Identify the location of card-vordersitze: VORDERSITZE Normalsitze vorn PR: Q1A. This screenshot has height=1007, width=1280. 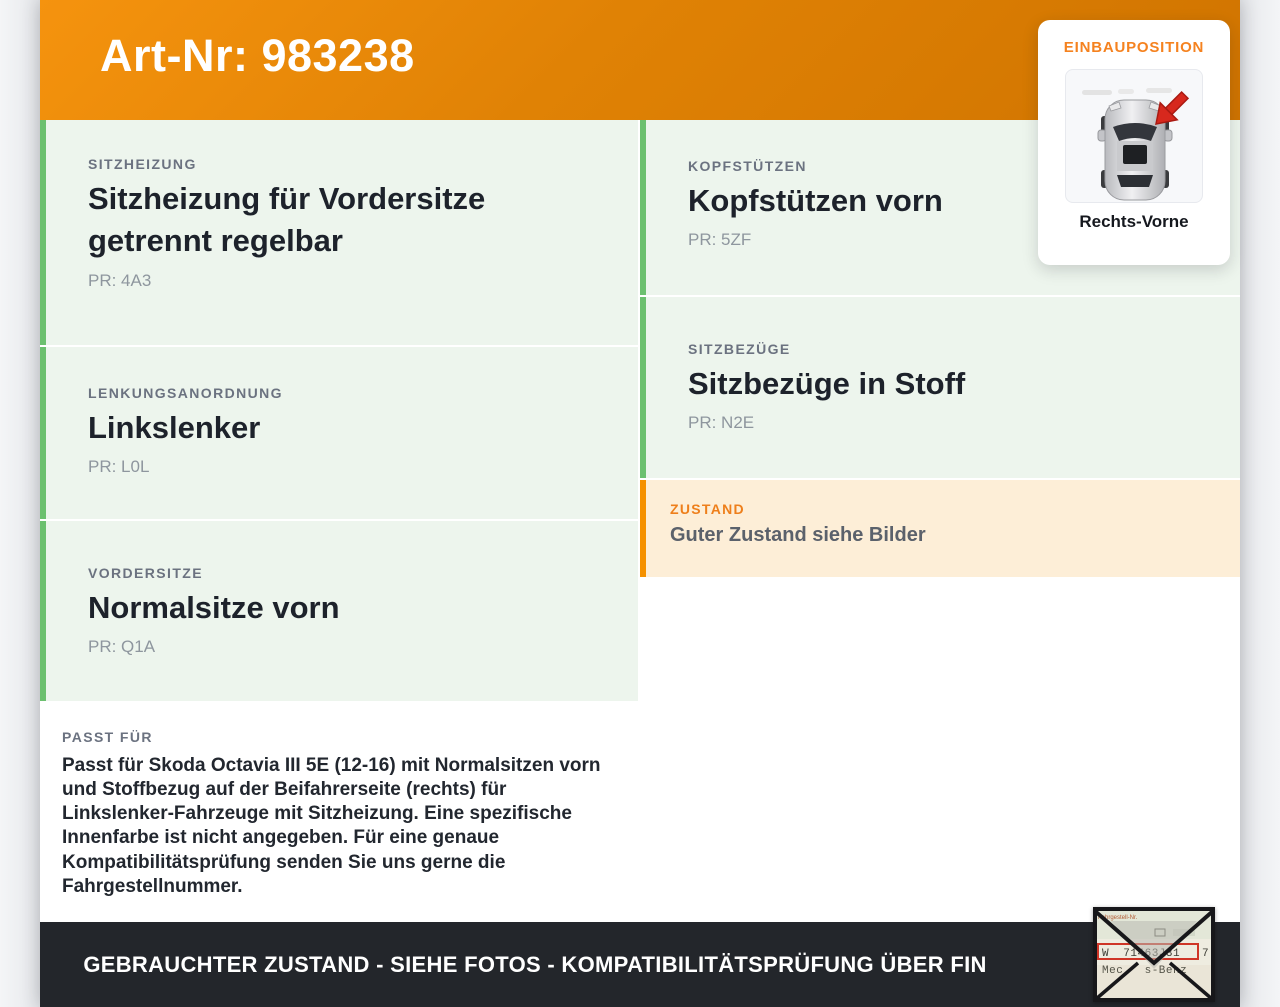
(339, 611).